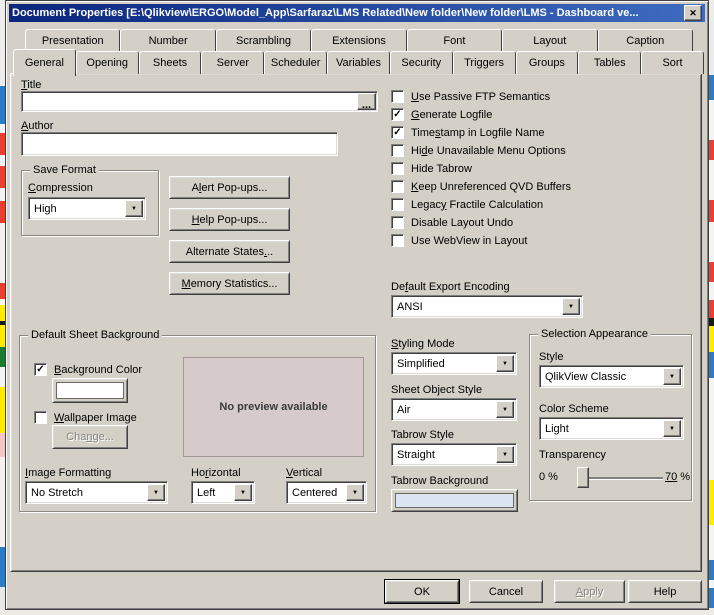 The image size is (714, 615). I want to click on tab-server: Server, so click(233, 62).